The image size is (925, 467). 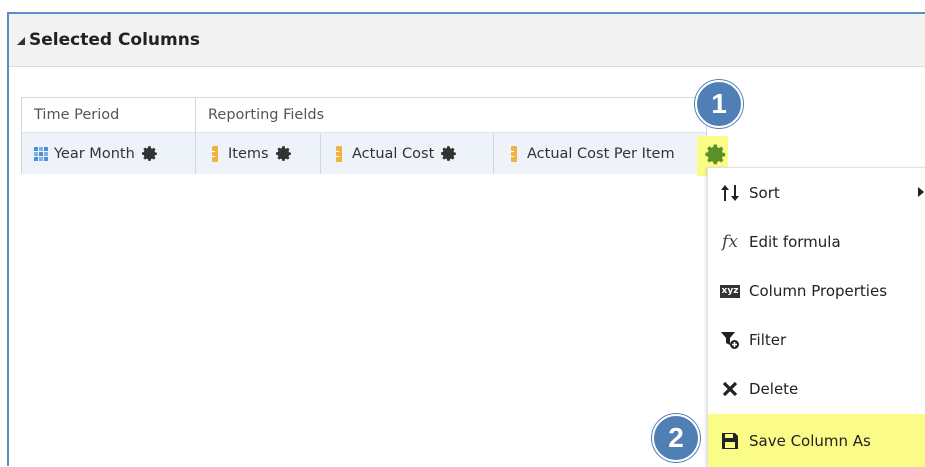 What do you see at coordinates (248, 154) in the screenshot?
I see `column-label: Items` at bounding box center [248, 154].